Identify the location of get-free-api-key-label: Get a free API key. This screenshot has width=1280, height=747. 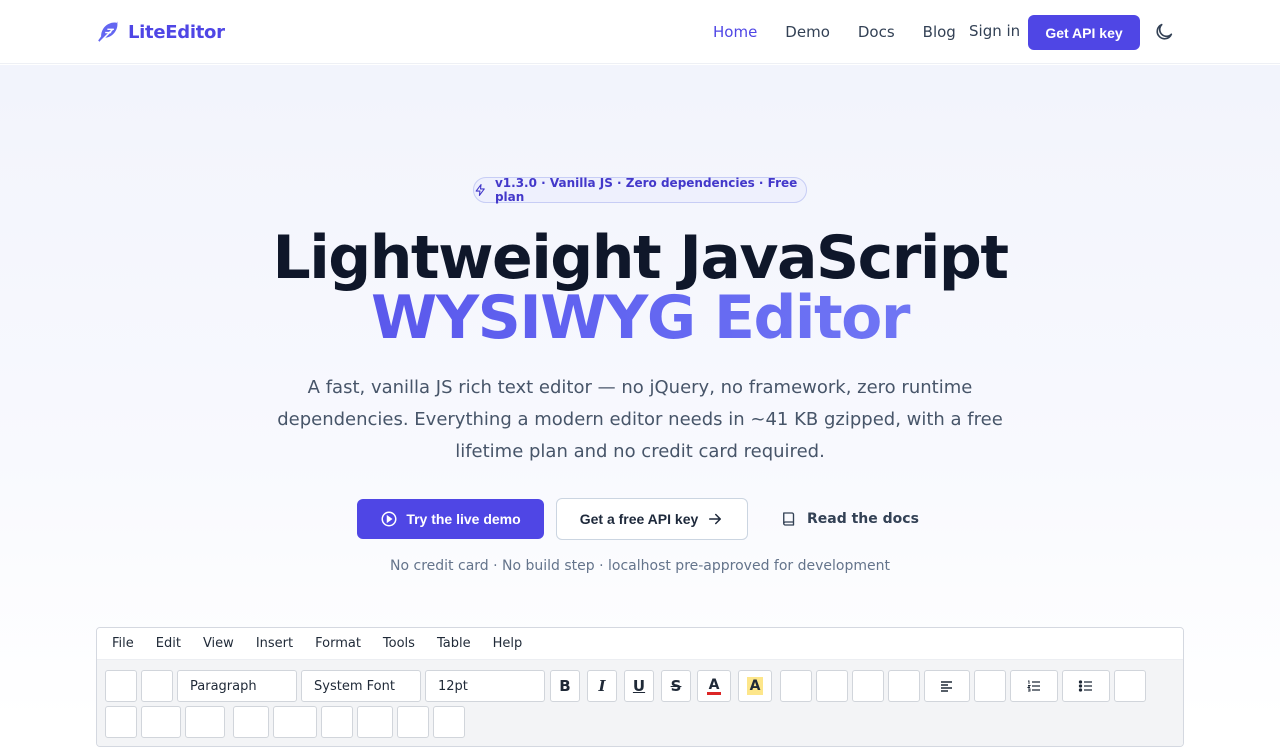
(639, 519).